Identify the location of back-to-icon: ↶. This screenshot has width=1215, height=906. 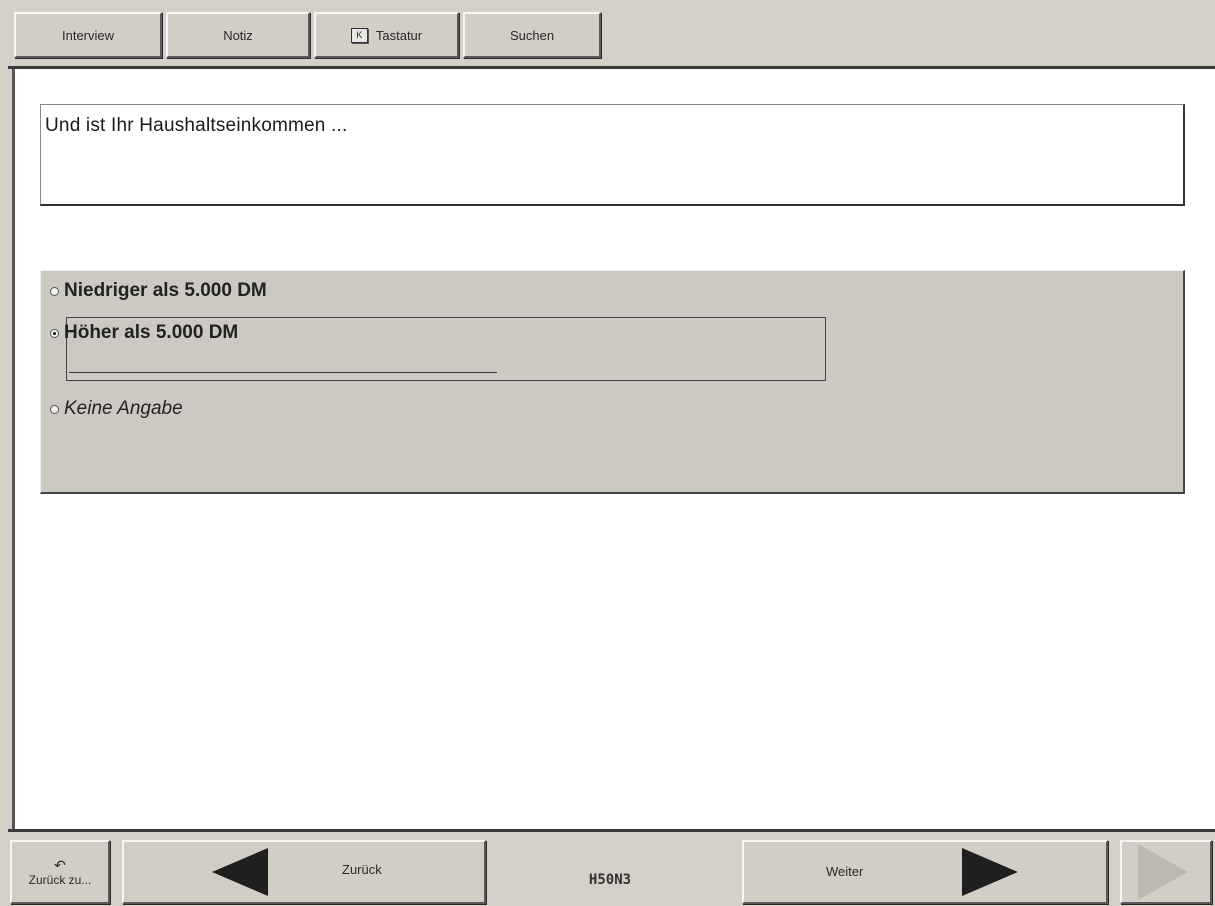
(60, 865).